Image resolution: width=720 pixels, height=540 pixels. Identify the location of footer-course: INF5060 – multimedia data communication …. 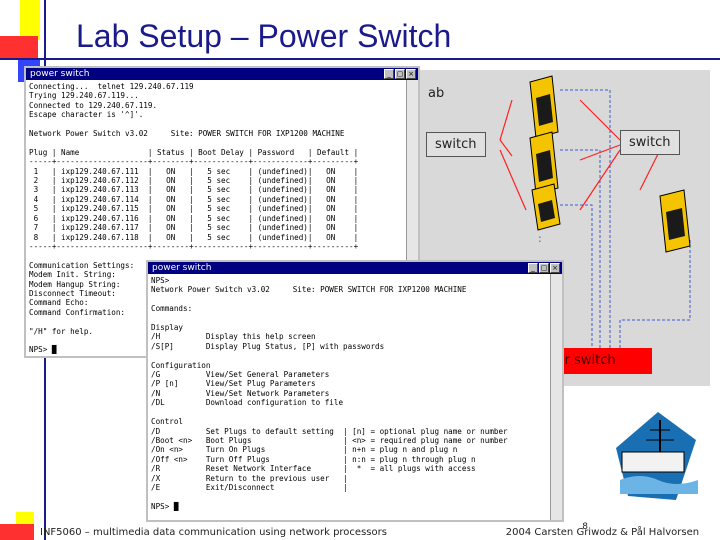
(213, 532).